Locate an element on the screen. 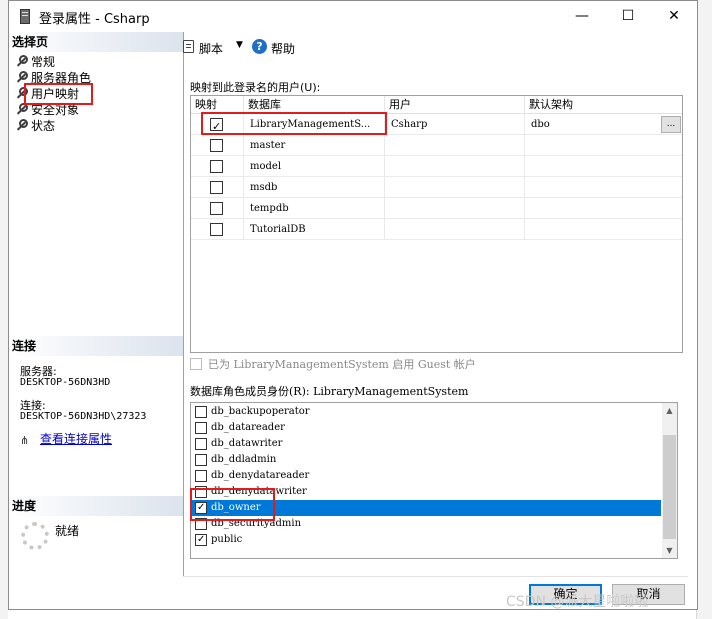 This screenshot has height=619, width=712. background-window-left is located at coordinates (4, 309).